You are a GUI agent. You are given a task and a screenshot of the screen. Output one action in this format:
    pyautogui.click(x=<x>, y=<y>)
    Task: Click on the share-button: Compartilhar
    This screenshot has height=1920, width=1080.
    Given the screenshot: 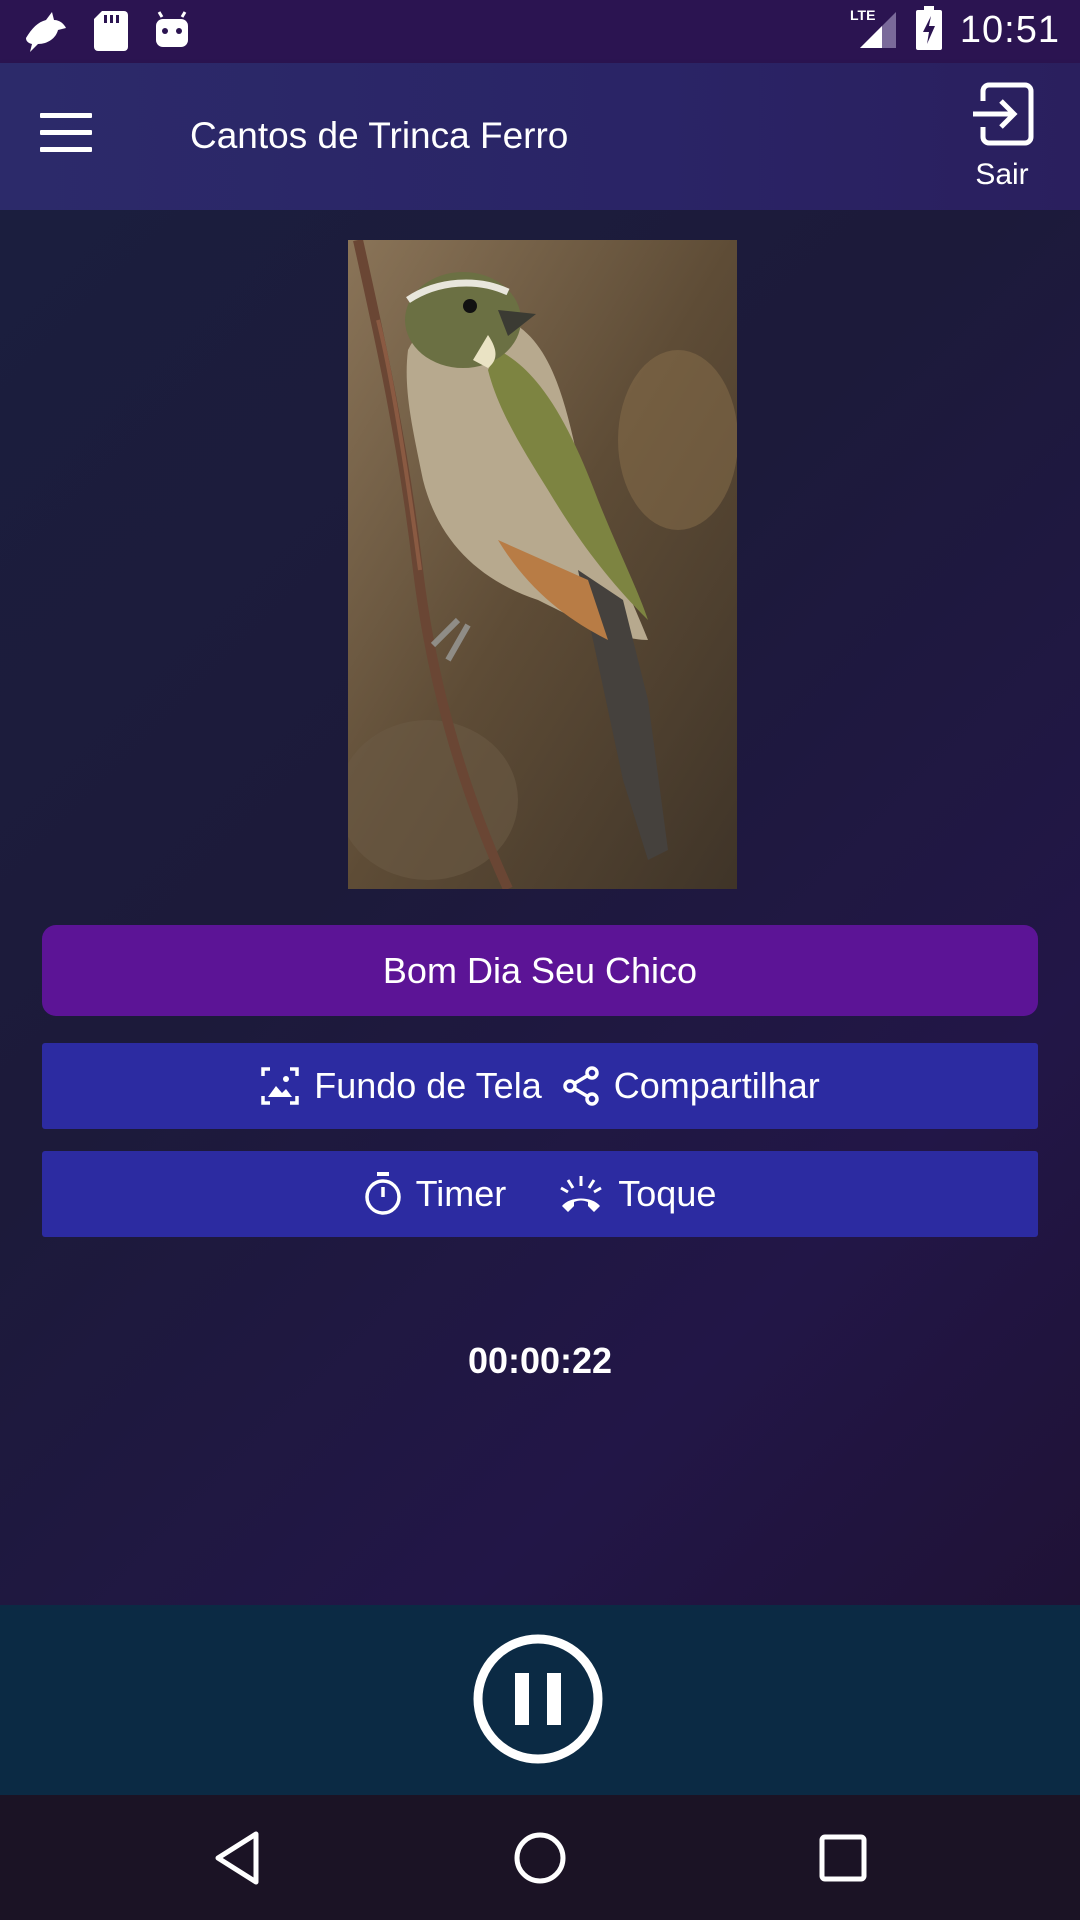 What is the action you would take?
    pyautogui.click(x=691, y=1086)
    